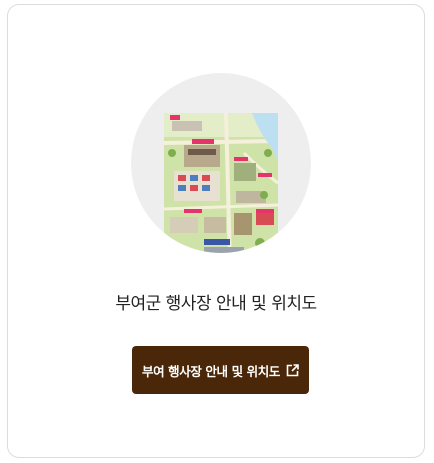 This screenshot has height=463, width=434. I want to click on card-title: 부여군 행사장 안내 및 위치도, so click(216, 304).